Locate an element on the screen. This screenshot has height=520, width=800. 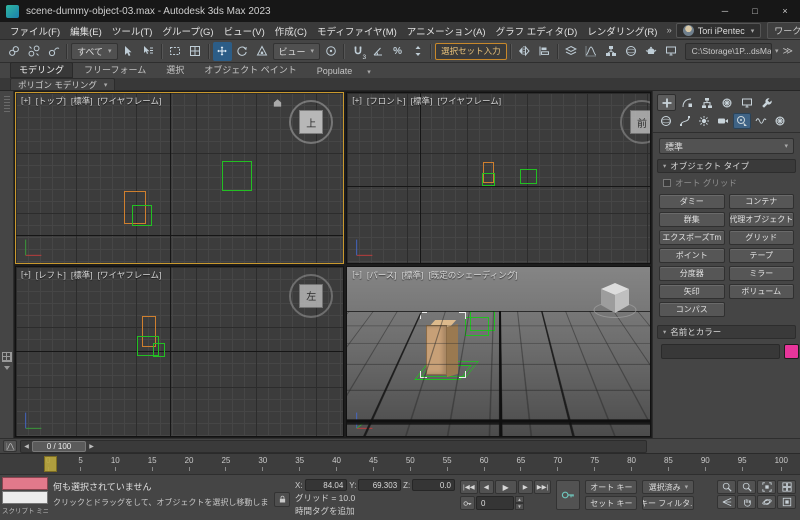
timeline-tick: 10 is located at coordinates (115, 463).